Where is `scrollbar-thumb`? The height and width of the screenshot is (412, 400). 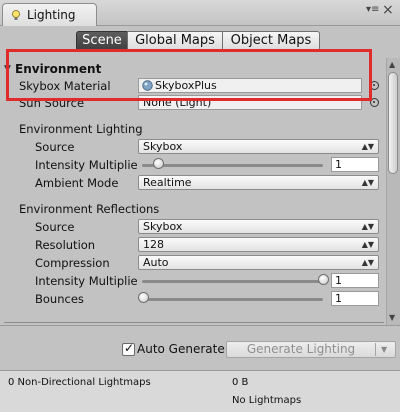 scrollbar-thumb is located at coordinates (393, 123).